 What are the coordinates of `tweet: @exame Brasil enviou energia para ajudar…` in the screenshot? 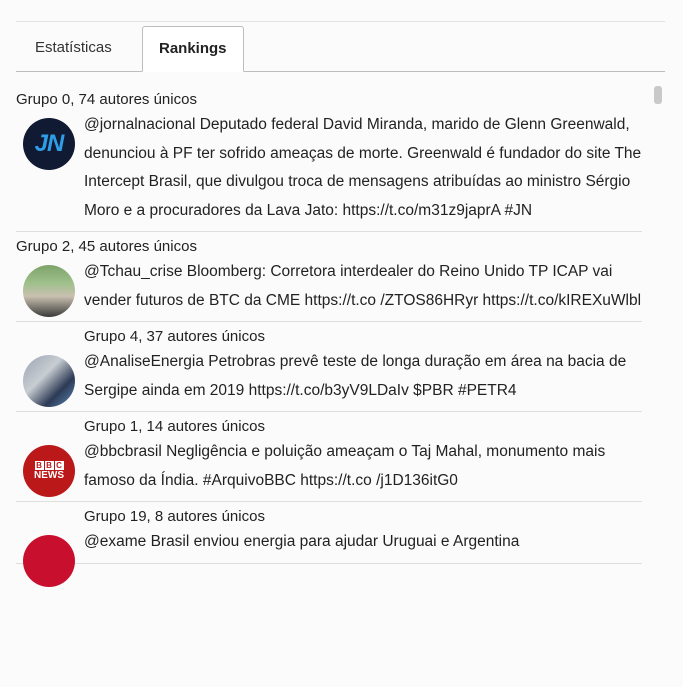 It's located at (329, 557).